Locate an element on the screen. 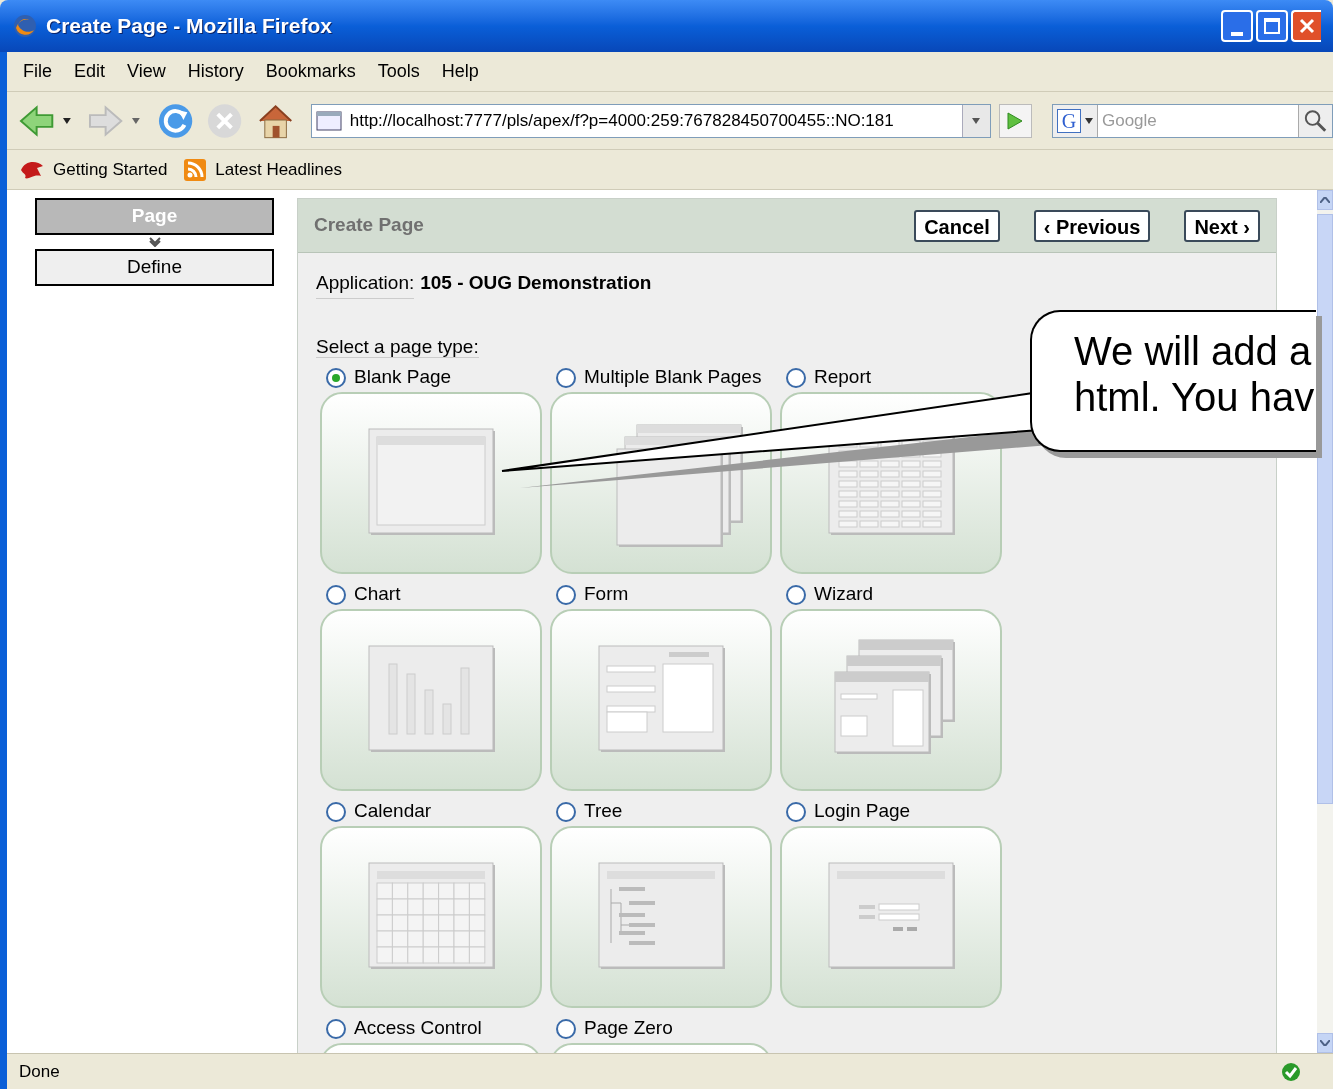  search-bar: G Google is located at coordinates (1192, 120).